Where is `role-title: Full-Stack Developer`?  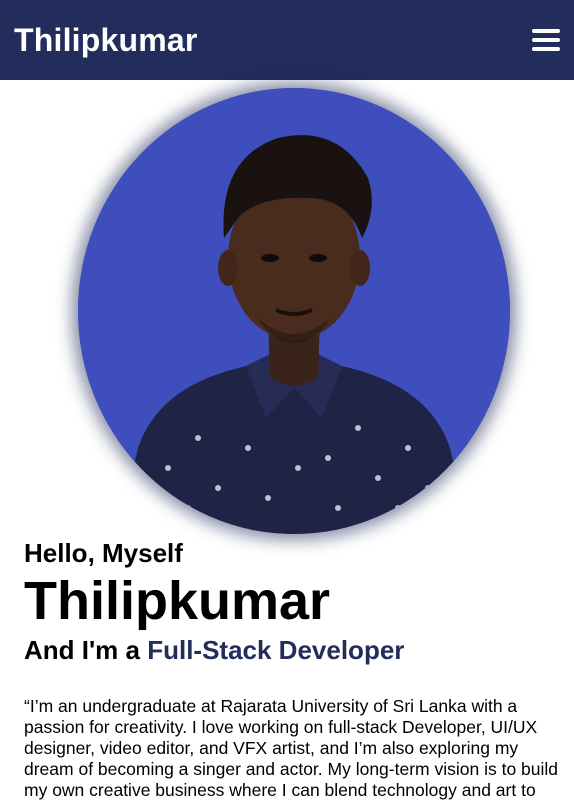
role-title: Full-Stack Developer is located at coordinates (276, 650).